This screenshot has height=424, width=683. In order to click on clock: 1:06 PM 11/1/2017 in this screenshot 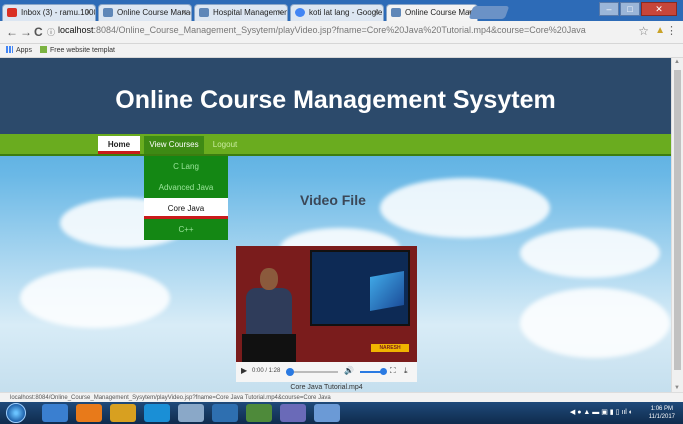, I will do `click(662, 413)`.